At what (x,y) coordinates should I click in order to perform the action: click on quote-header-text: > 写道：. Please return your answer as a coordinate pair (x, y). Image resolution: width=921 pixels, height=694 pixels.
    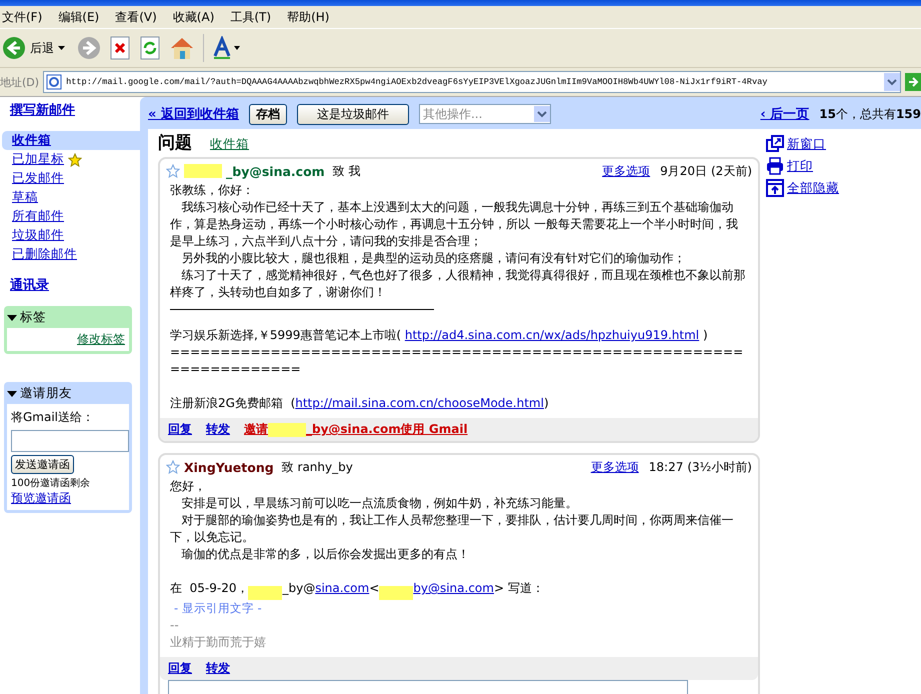
    Looking at the image, I should click on (519, 588).